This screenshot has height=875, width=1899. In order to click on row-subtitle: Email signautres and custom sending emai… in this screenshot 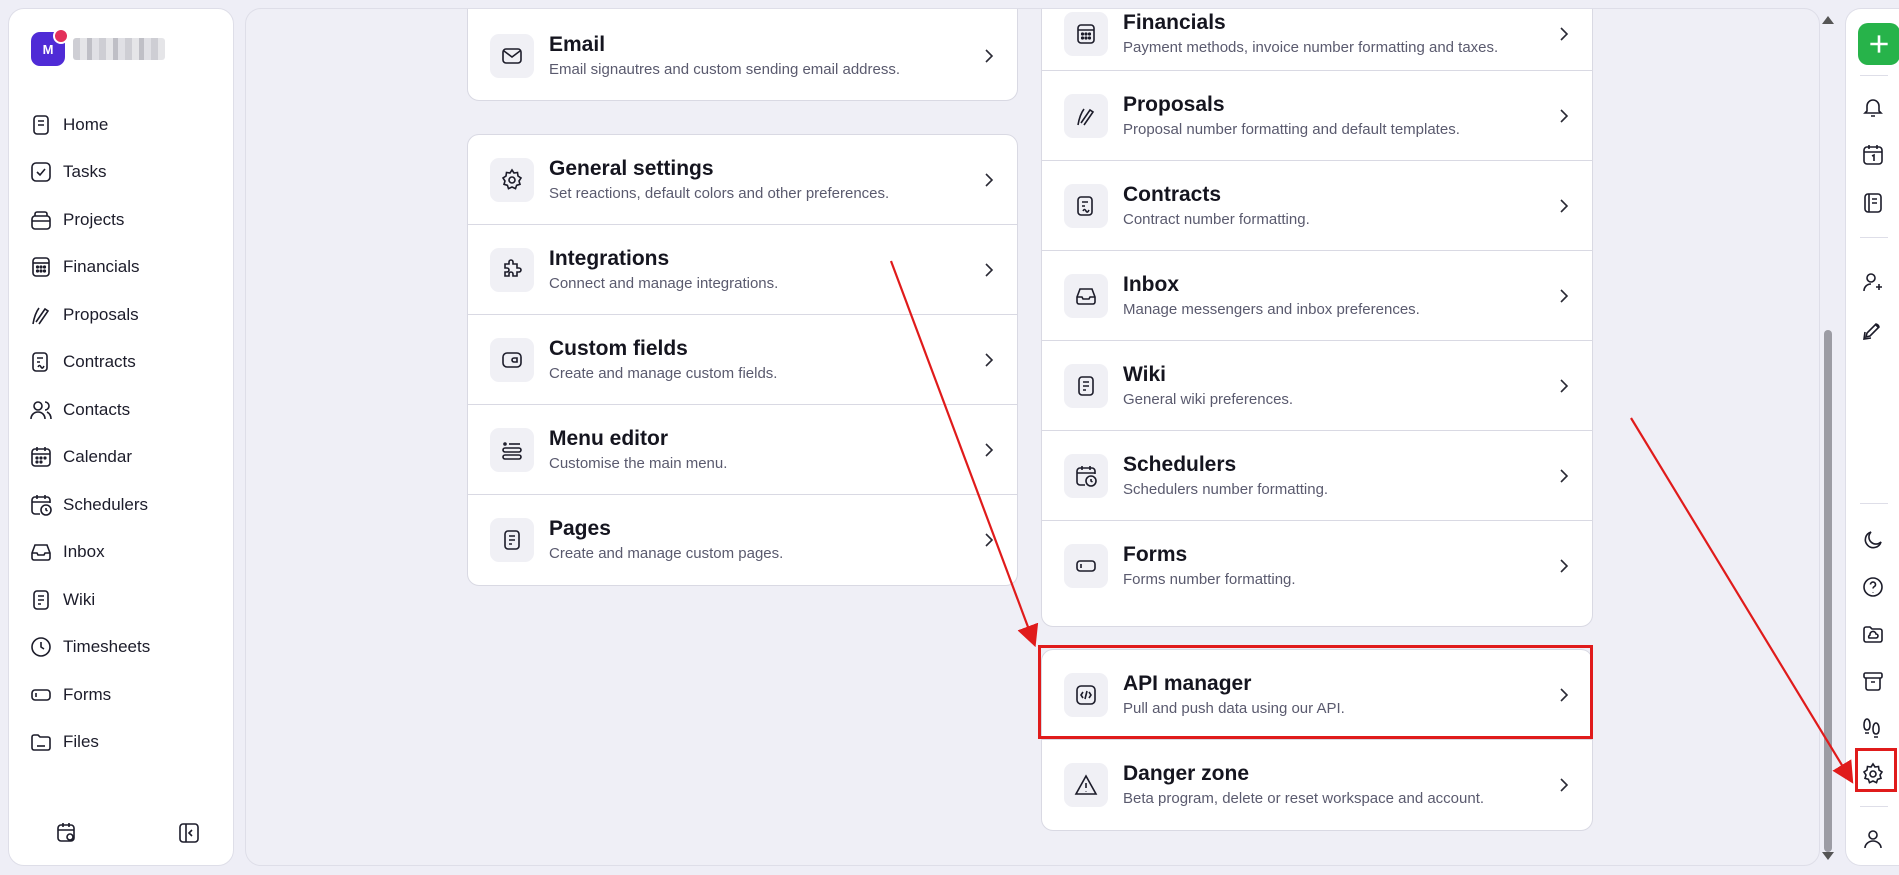, I will do `click(725, 69)`.